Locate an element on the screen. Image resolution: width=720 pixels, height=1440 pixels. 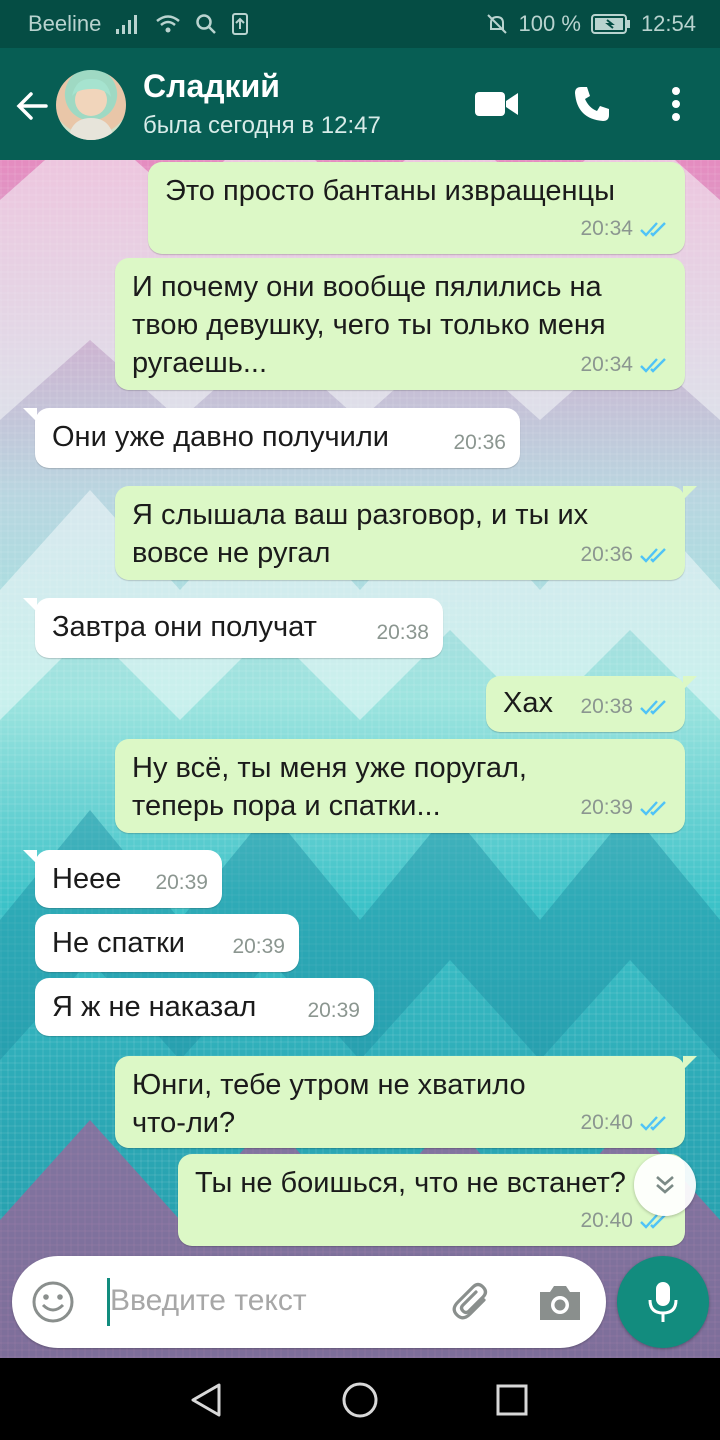
message-text: вовсе не ругал is located at coordinates (231, 553).